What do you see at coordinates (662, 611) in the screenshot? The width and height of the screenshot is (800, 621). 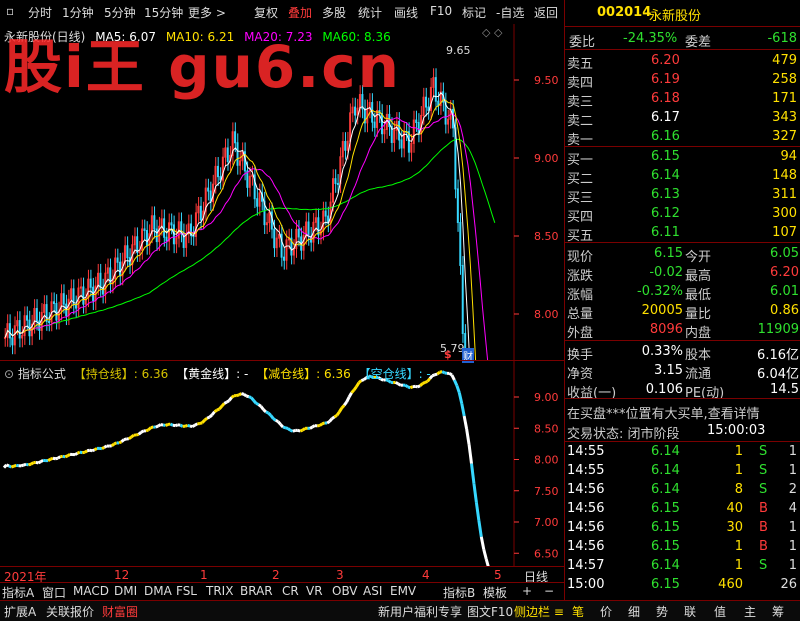 I see `tab-shi: 势` at bounding box center [662, 611].